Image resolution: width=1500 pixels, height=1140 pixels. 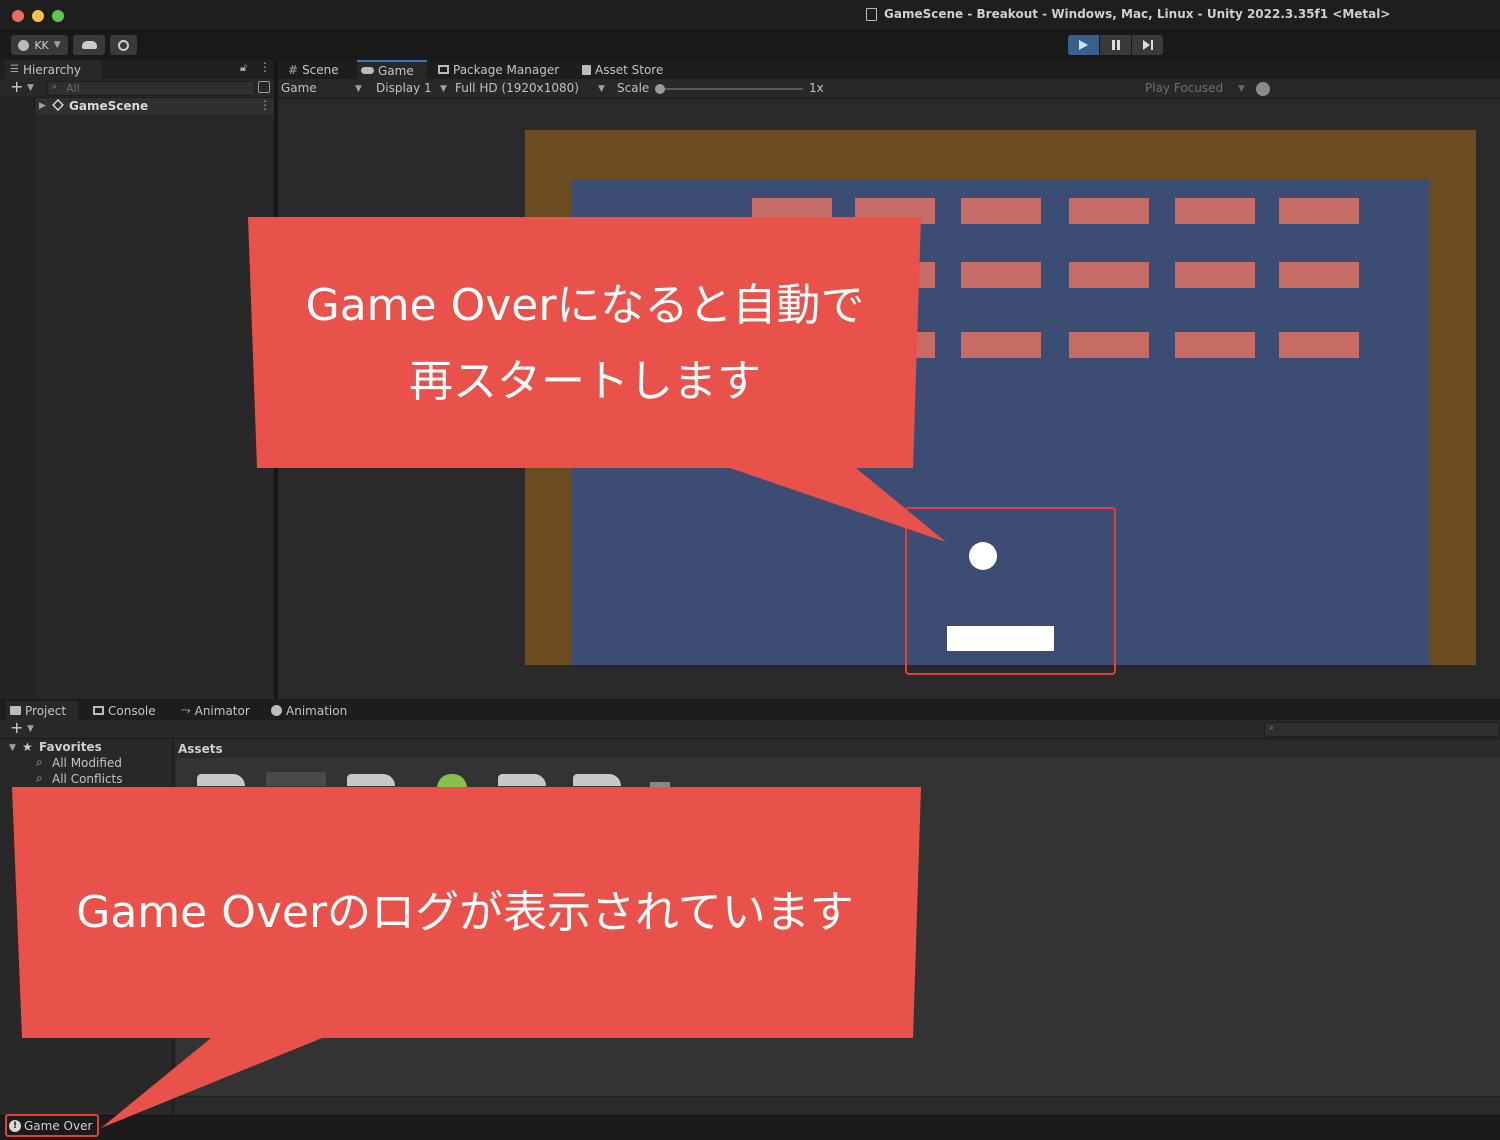 What do you see at coordinates (585, 305) in the screenshot?
I see `callout-top-line1: Game Overになると自動で` at bounding box center [585, 305].